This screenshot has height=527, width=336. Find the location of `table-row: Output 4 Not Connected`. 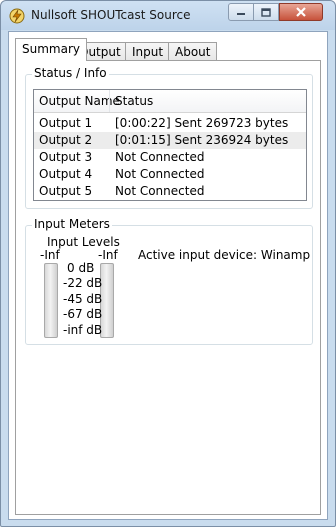

table-row: Output 4 Not Connected is located at coordinates (170, 174).